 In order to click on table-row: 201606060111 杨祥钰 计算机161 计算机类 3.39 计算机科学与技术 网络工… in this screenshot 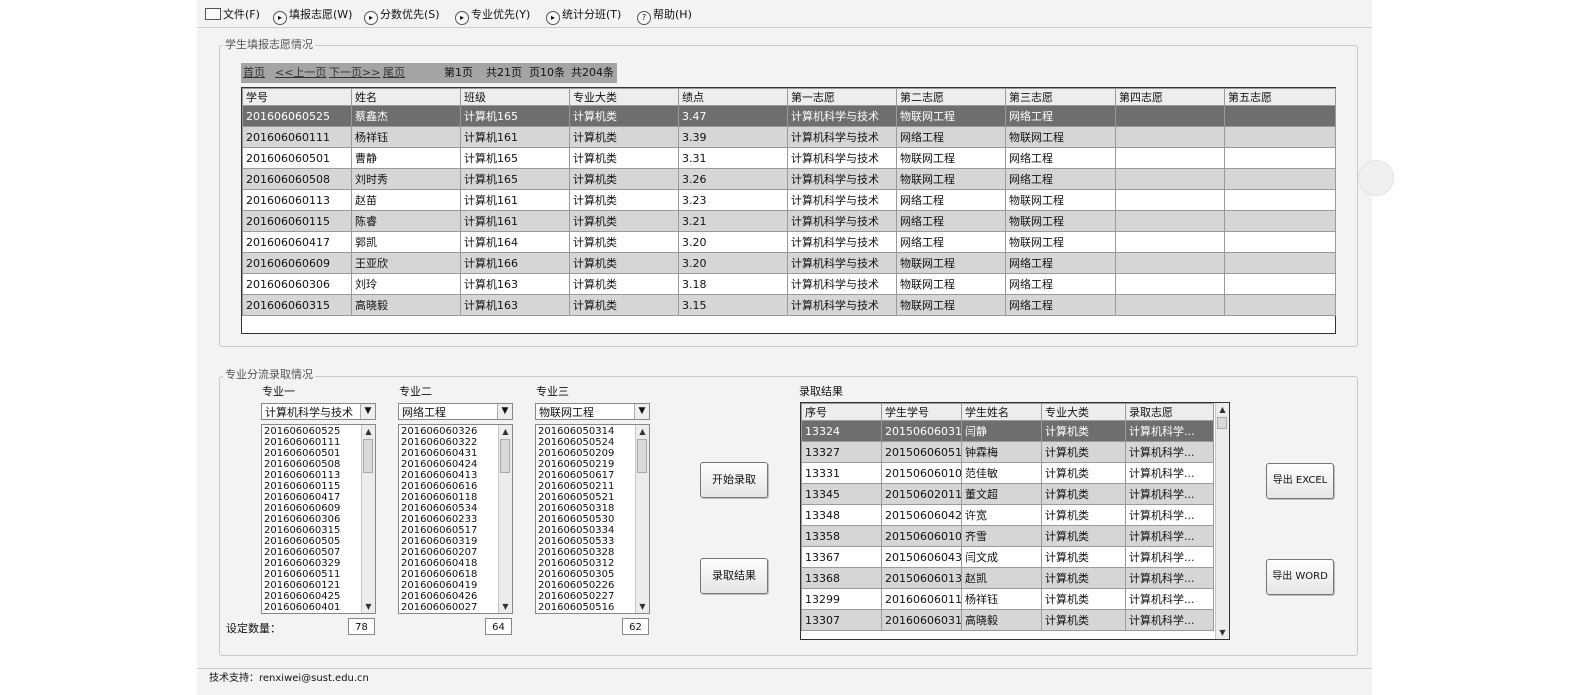, I will do `click(789, 137)`.